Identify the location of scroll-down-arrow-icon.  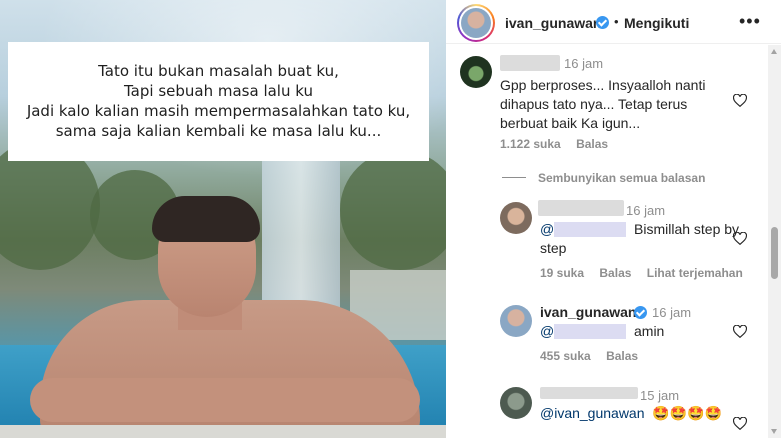
(774, 431).